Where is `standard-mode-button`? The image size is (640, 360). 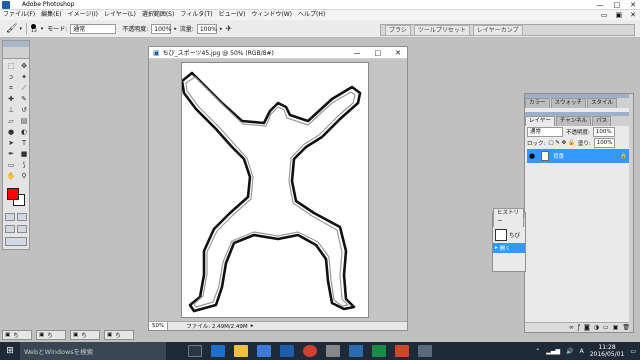
standard-mode-button is located at coordinates (10, 217).